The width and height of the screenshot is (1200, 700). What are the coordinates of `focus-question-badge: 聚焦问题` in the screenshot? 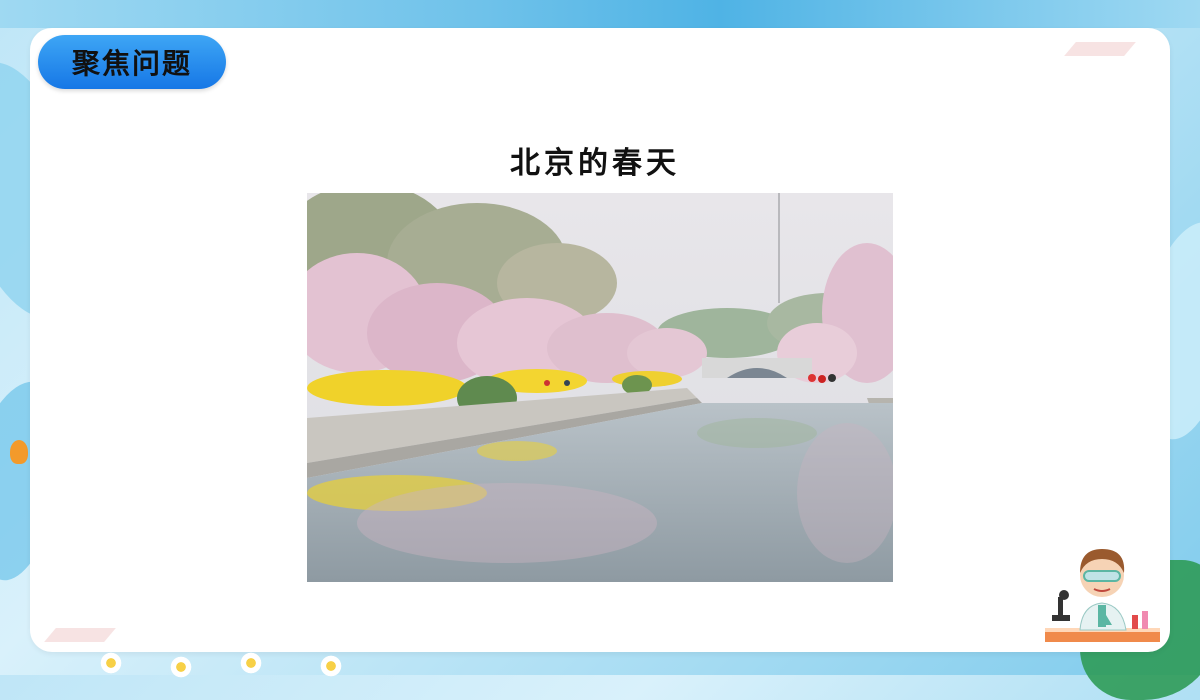 It's located at (132, 62).